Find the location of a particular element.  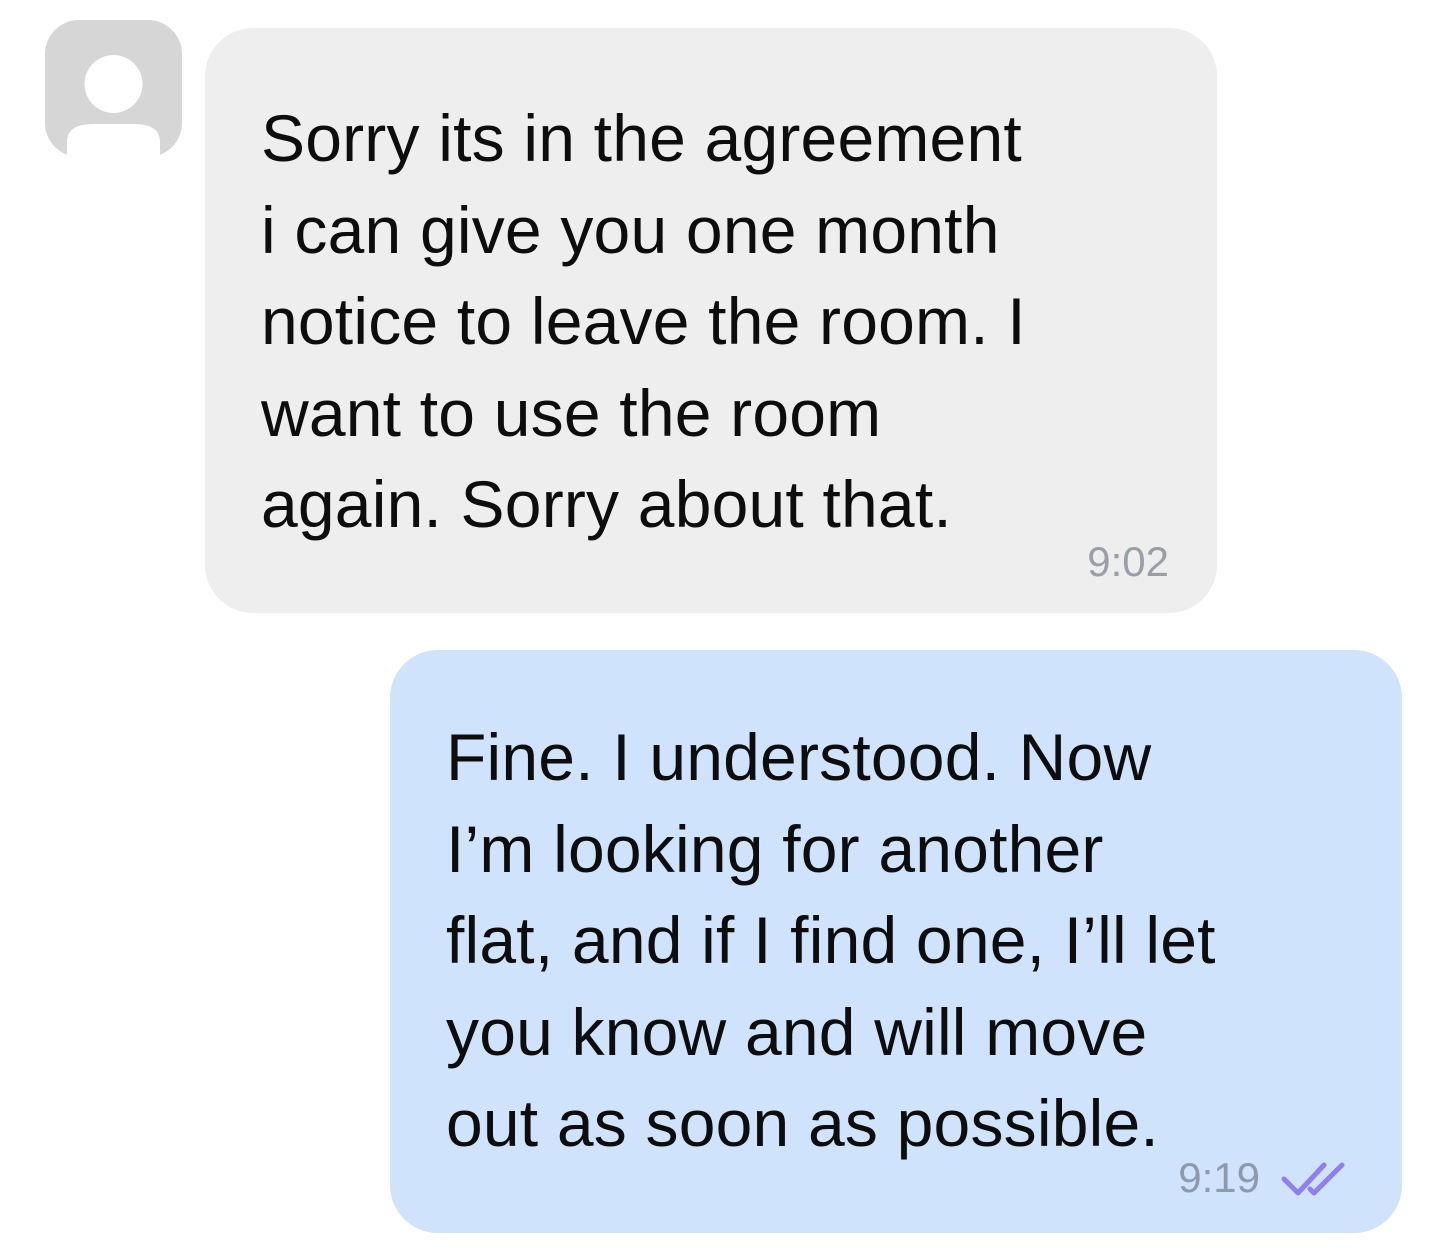

contact-avatar is located at coordinates (113, 88).